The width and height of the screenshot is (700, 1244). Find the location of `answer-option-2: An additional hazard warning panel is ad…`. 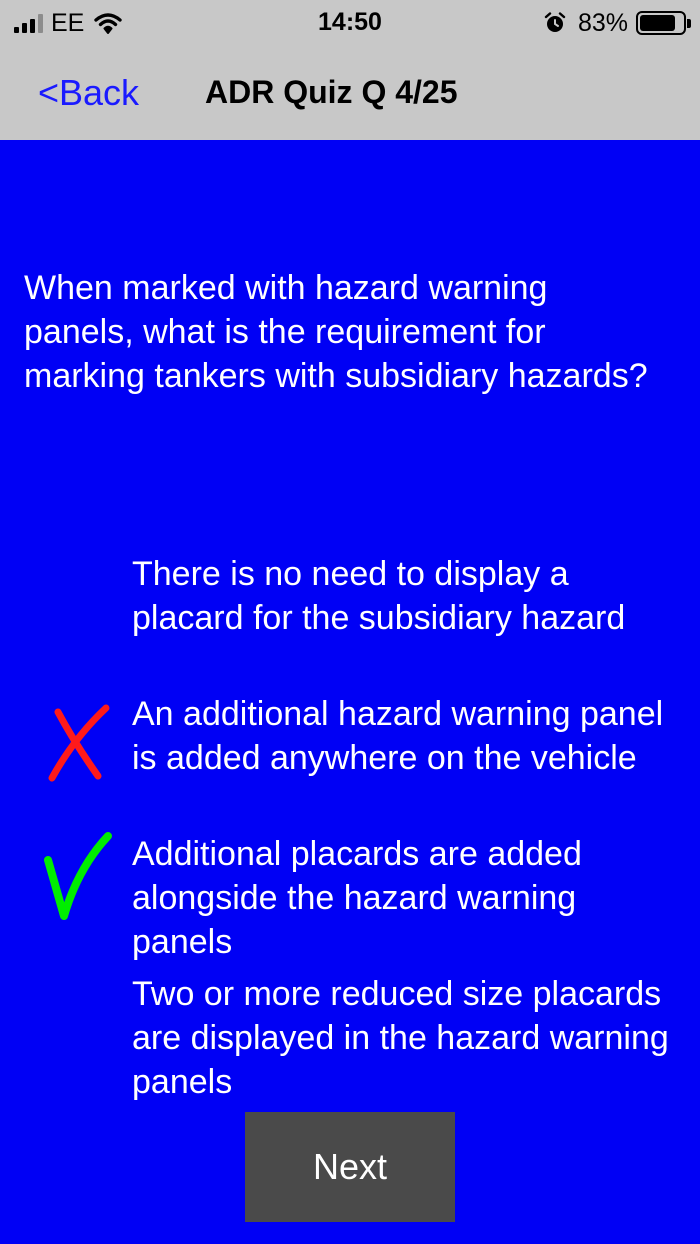

answer-option-2: An additional hazard warning panel is ad… is located at coordinates (350, 758).